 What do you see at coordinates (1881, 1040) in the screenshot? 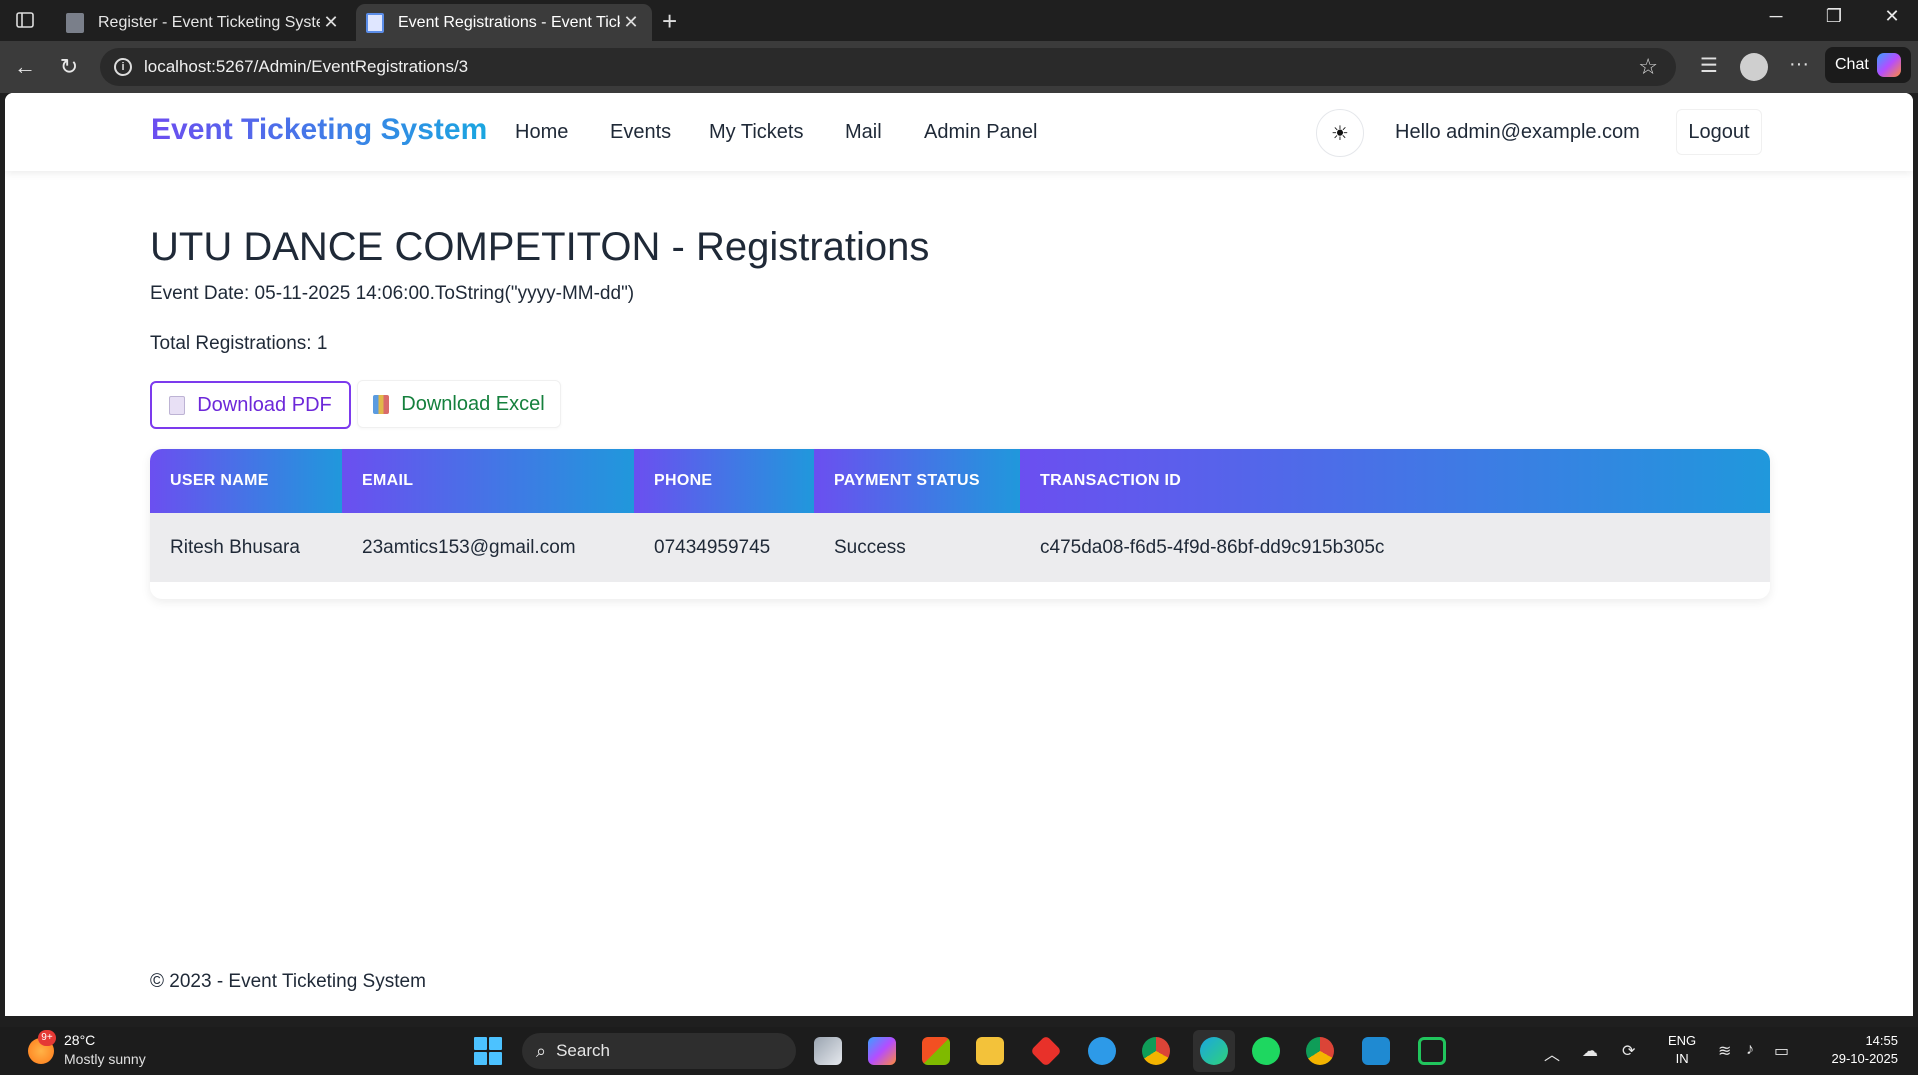
I see `clock-time: 14:55` at bounding box center [1881, 1040].